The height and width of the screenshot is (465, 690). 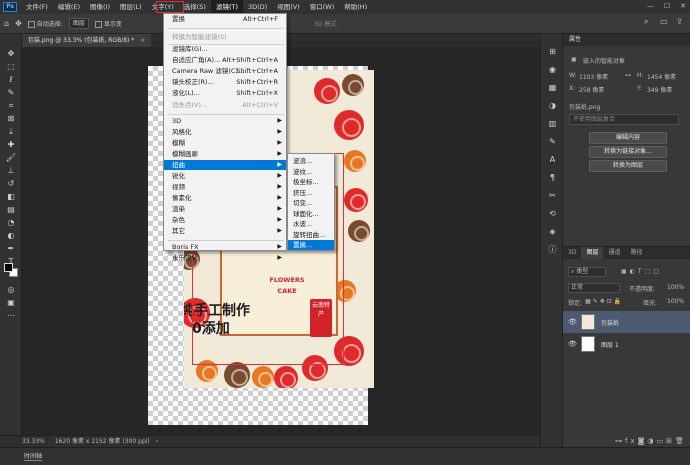 I want to click on filter-menu-item: 模糊 ▶, so click(x=225, y=143).